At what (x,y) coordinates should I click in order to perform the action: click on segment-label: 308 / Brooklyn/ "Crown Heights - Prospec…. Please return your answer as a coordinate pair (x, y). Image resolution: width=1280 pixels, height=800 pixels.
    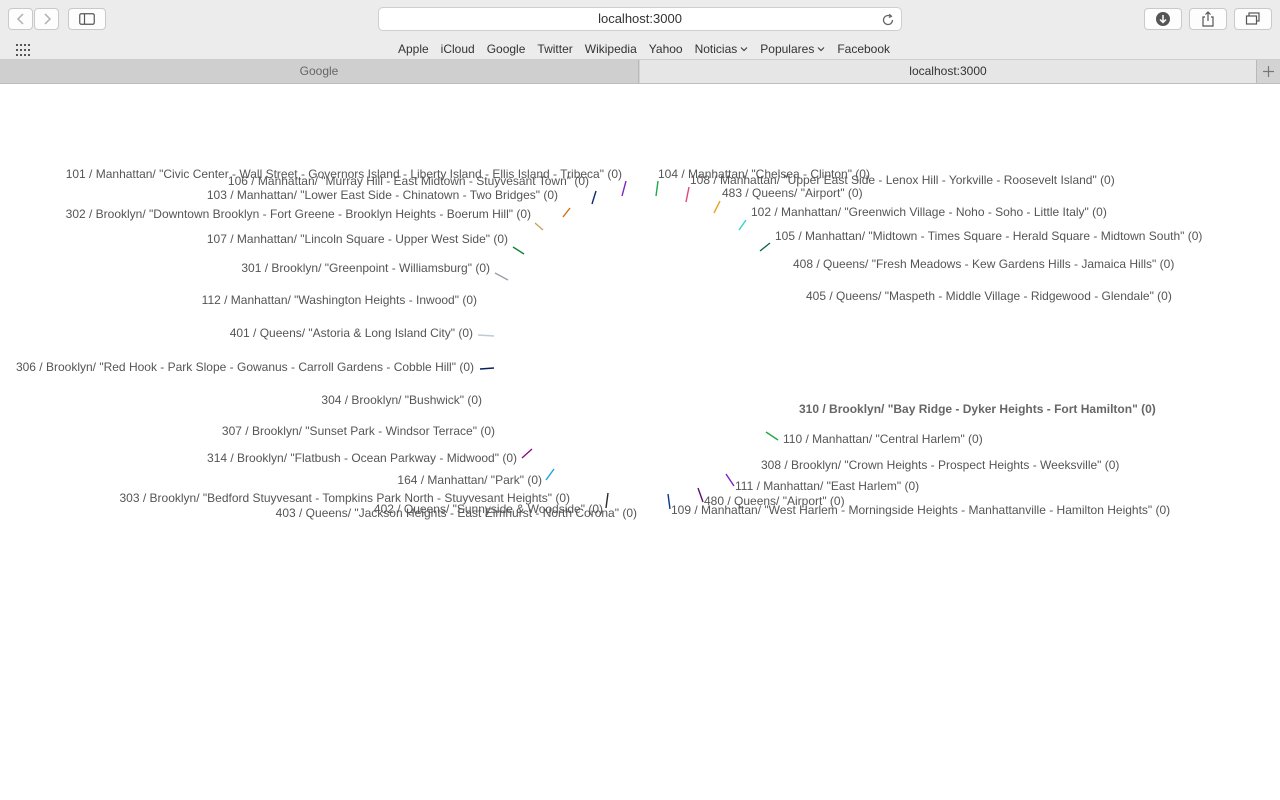
    Looking at the image, I should click on (940, 465).